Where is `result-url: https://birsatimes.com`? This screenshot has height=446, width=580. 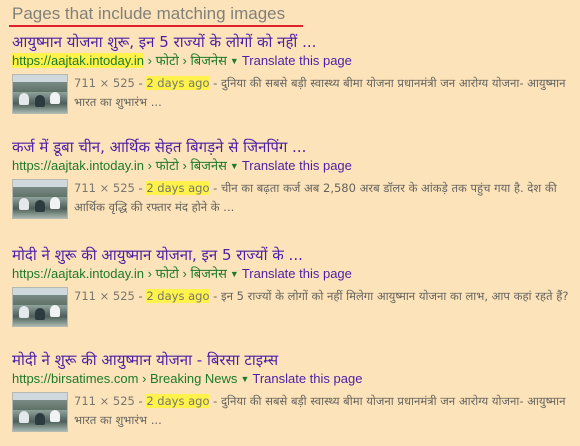 result-url: https://birsatimes.com is located at coordinates (75, 378).